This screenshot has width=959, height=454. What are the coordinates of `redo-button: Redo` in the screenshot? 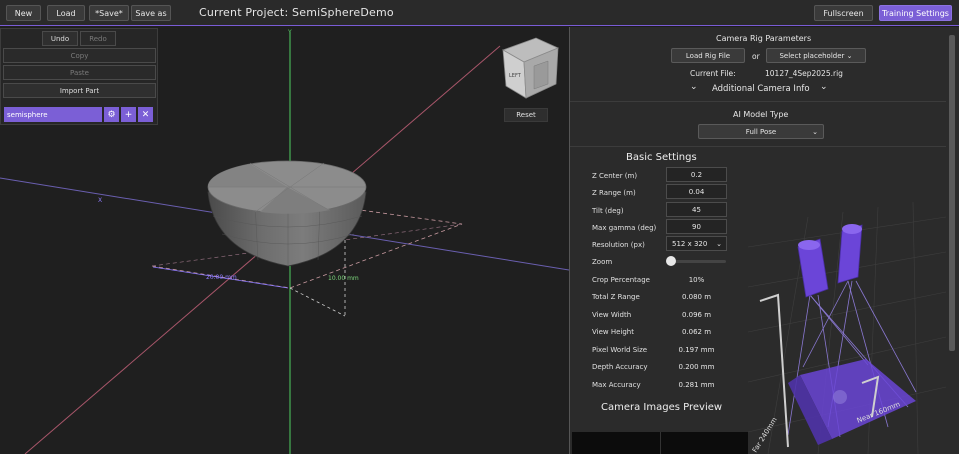 It's located at (98, 38).